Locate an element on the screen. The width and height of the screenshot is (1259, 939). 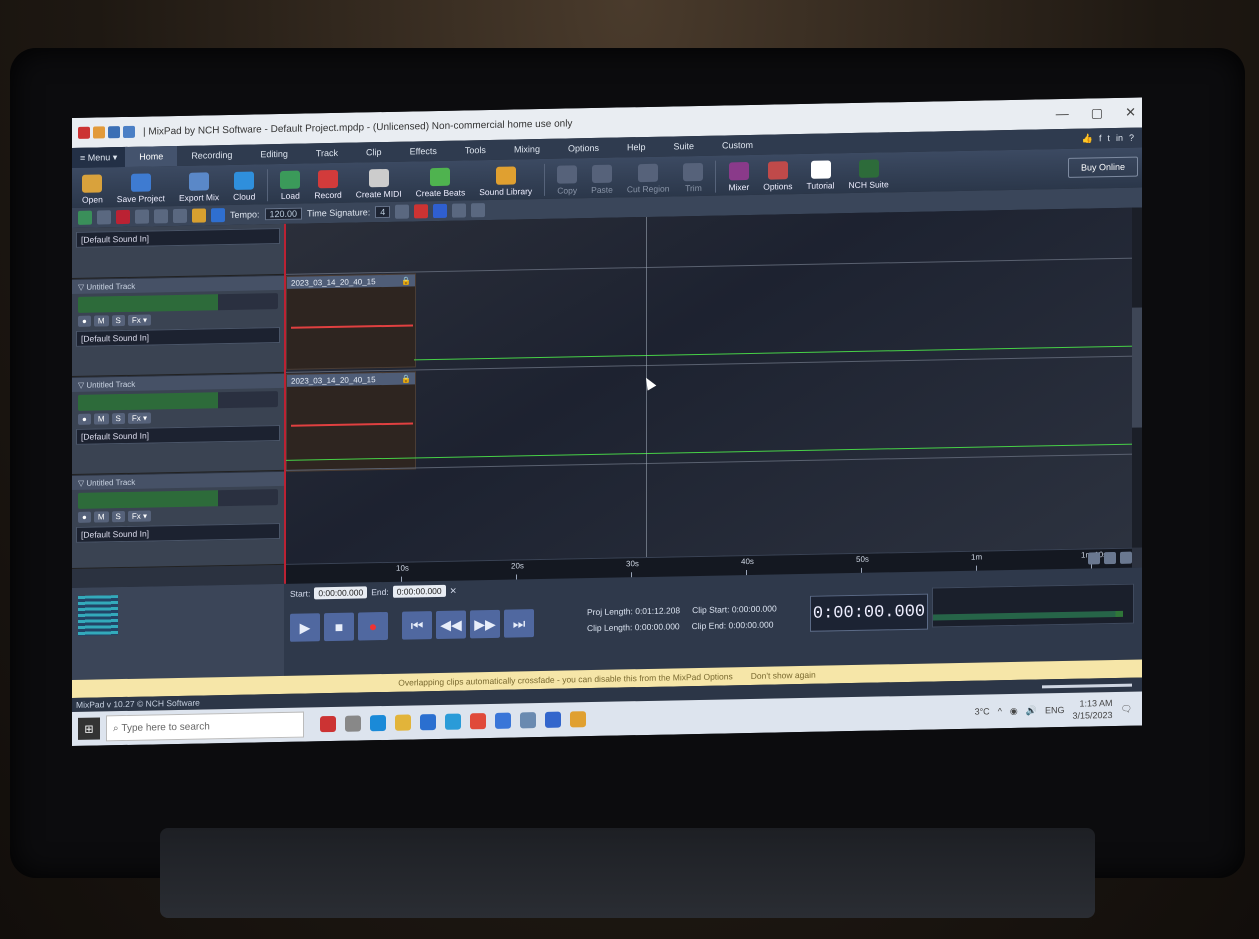
clock: 1:13 AM 3/15/2023 is located at coordinates (1093, 709).